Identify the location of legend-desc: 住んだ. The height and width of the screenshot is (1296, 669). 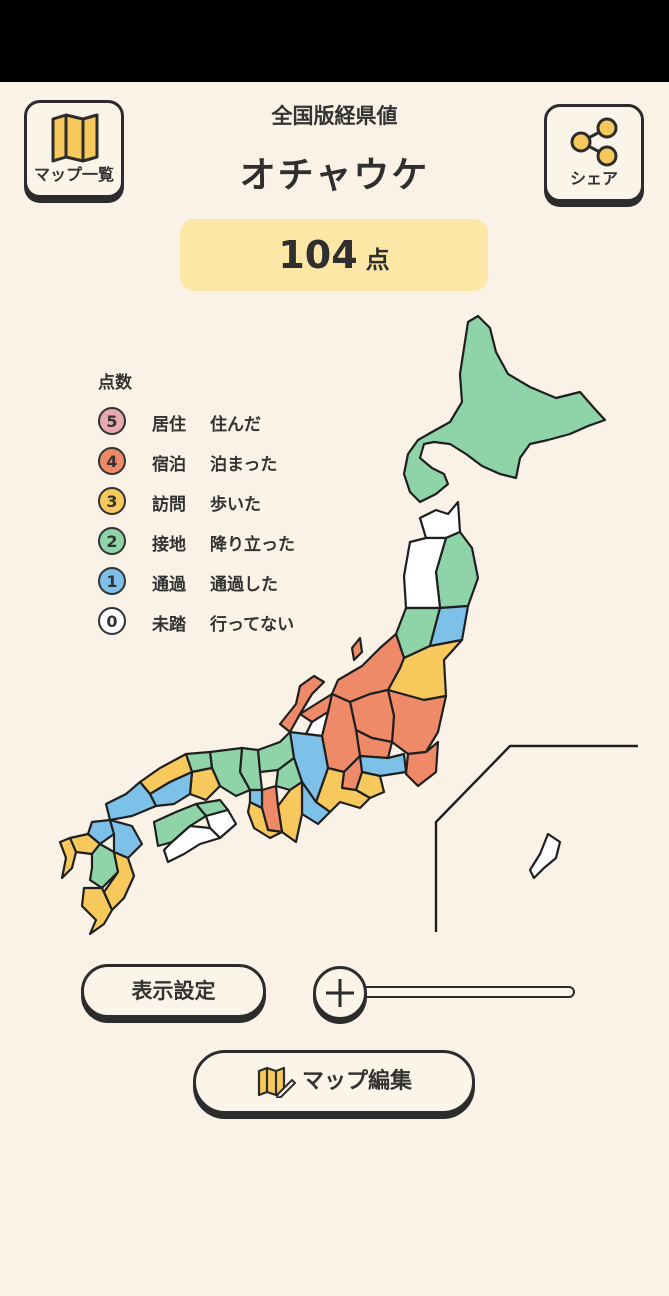
(235, 425).